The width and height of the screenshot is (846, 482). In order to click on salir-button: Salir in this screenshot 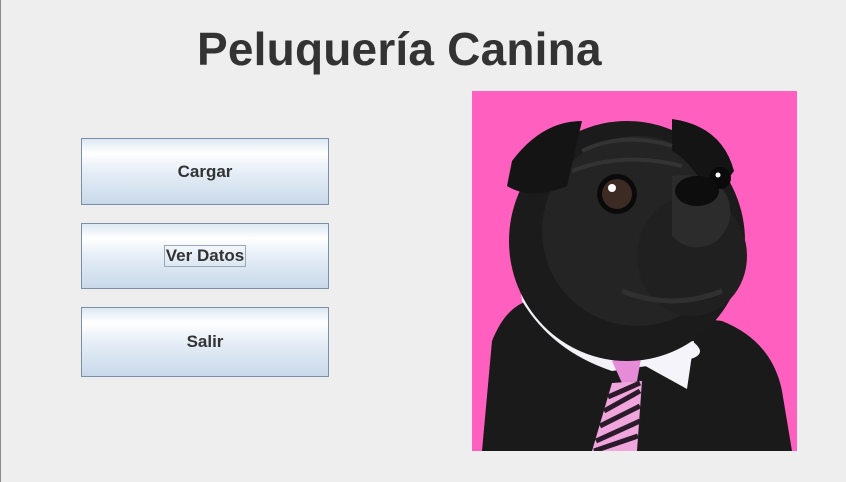, I will do `click(205, 342)`.